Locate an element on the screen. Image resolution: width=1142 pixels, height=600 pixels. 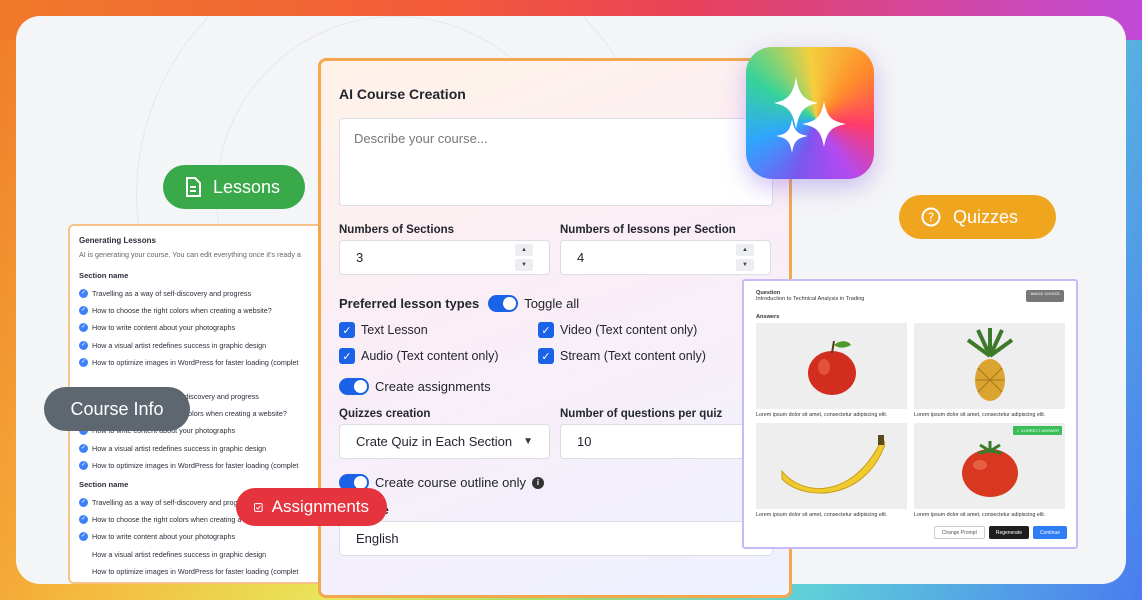
checkbox-label: Stream (Text content only) is located at coordinates (633, 356).